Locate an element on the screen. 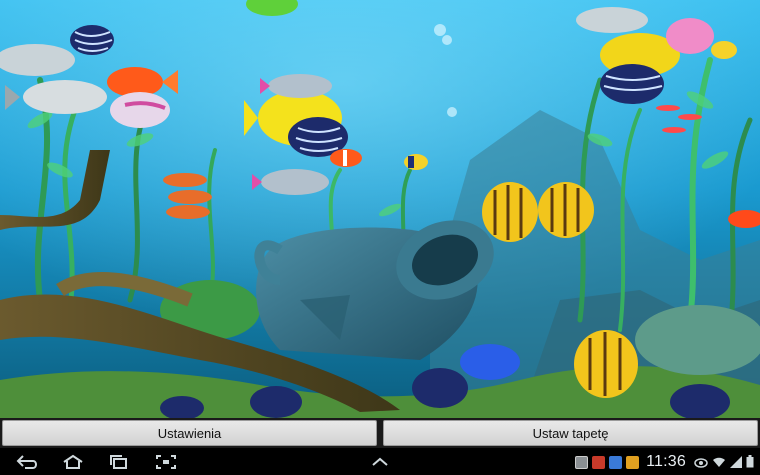  fish-small-orange-school is located at coordinates (187, 196).